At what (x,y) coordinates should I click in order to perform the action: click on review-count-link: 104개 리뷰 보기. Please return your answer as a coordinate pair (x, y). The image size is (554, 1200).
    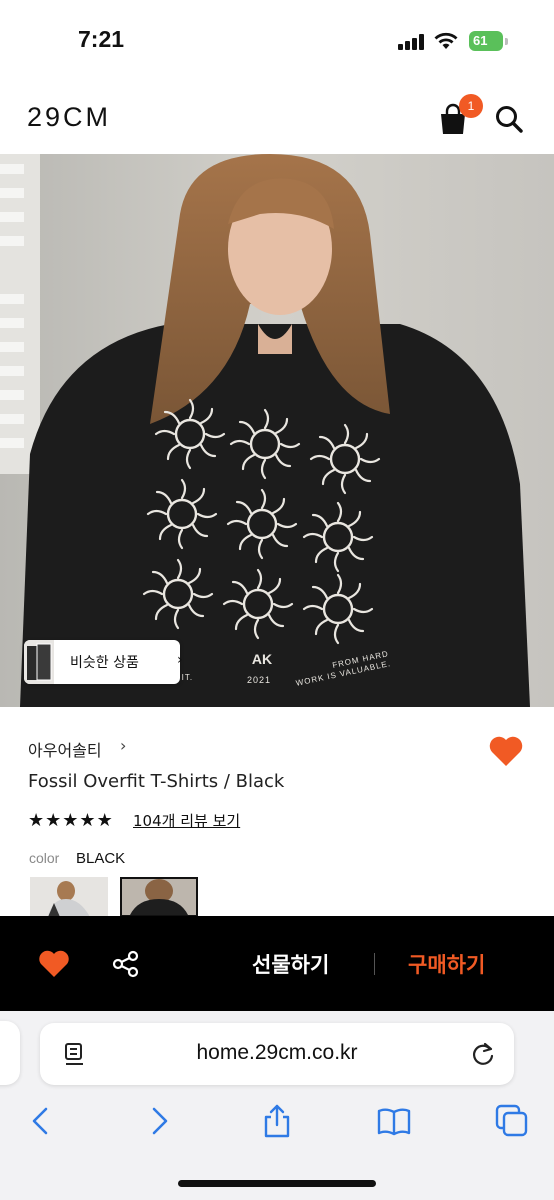
    Looking at the image, I should click on (186, 820).